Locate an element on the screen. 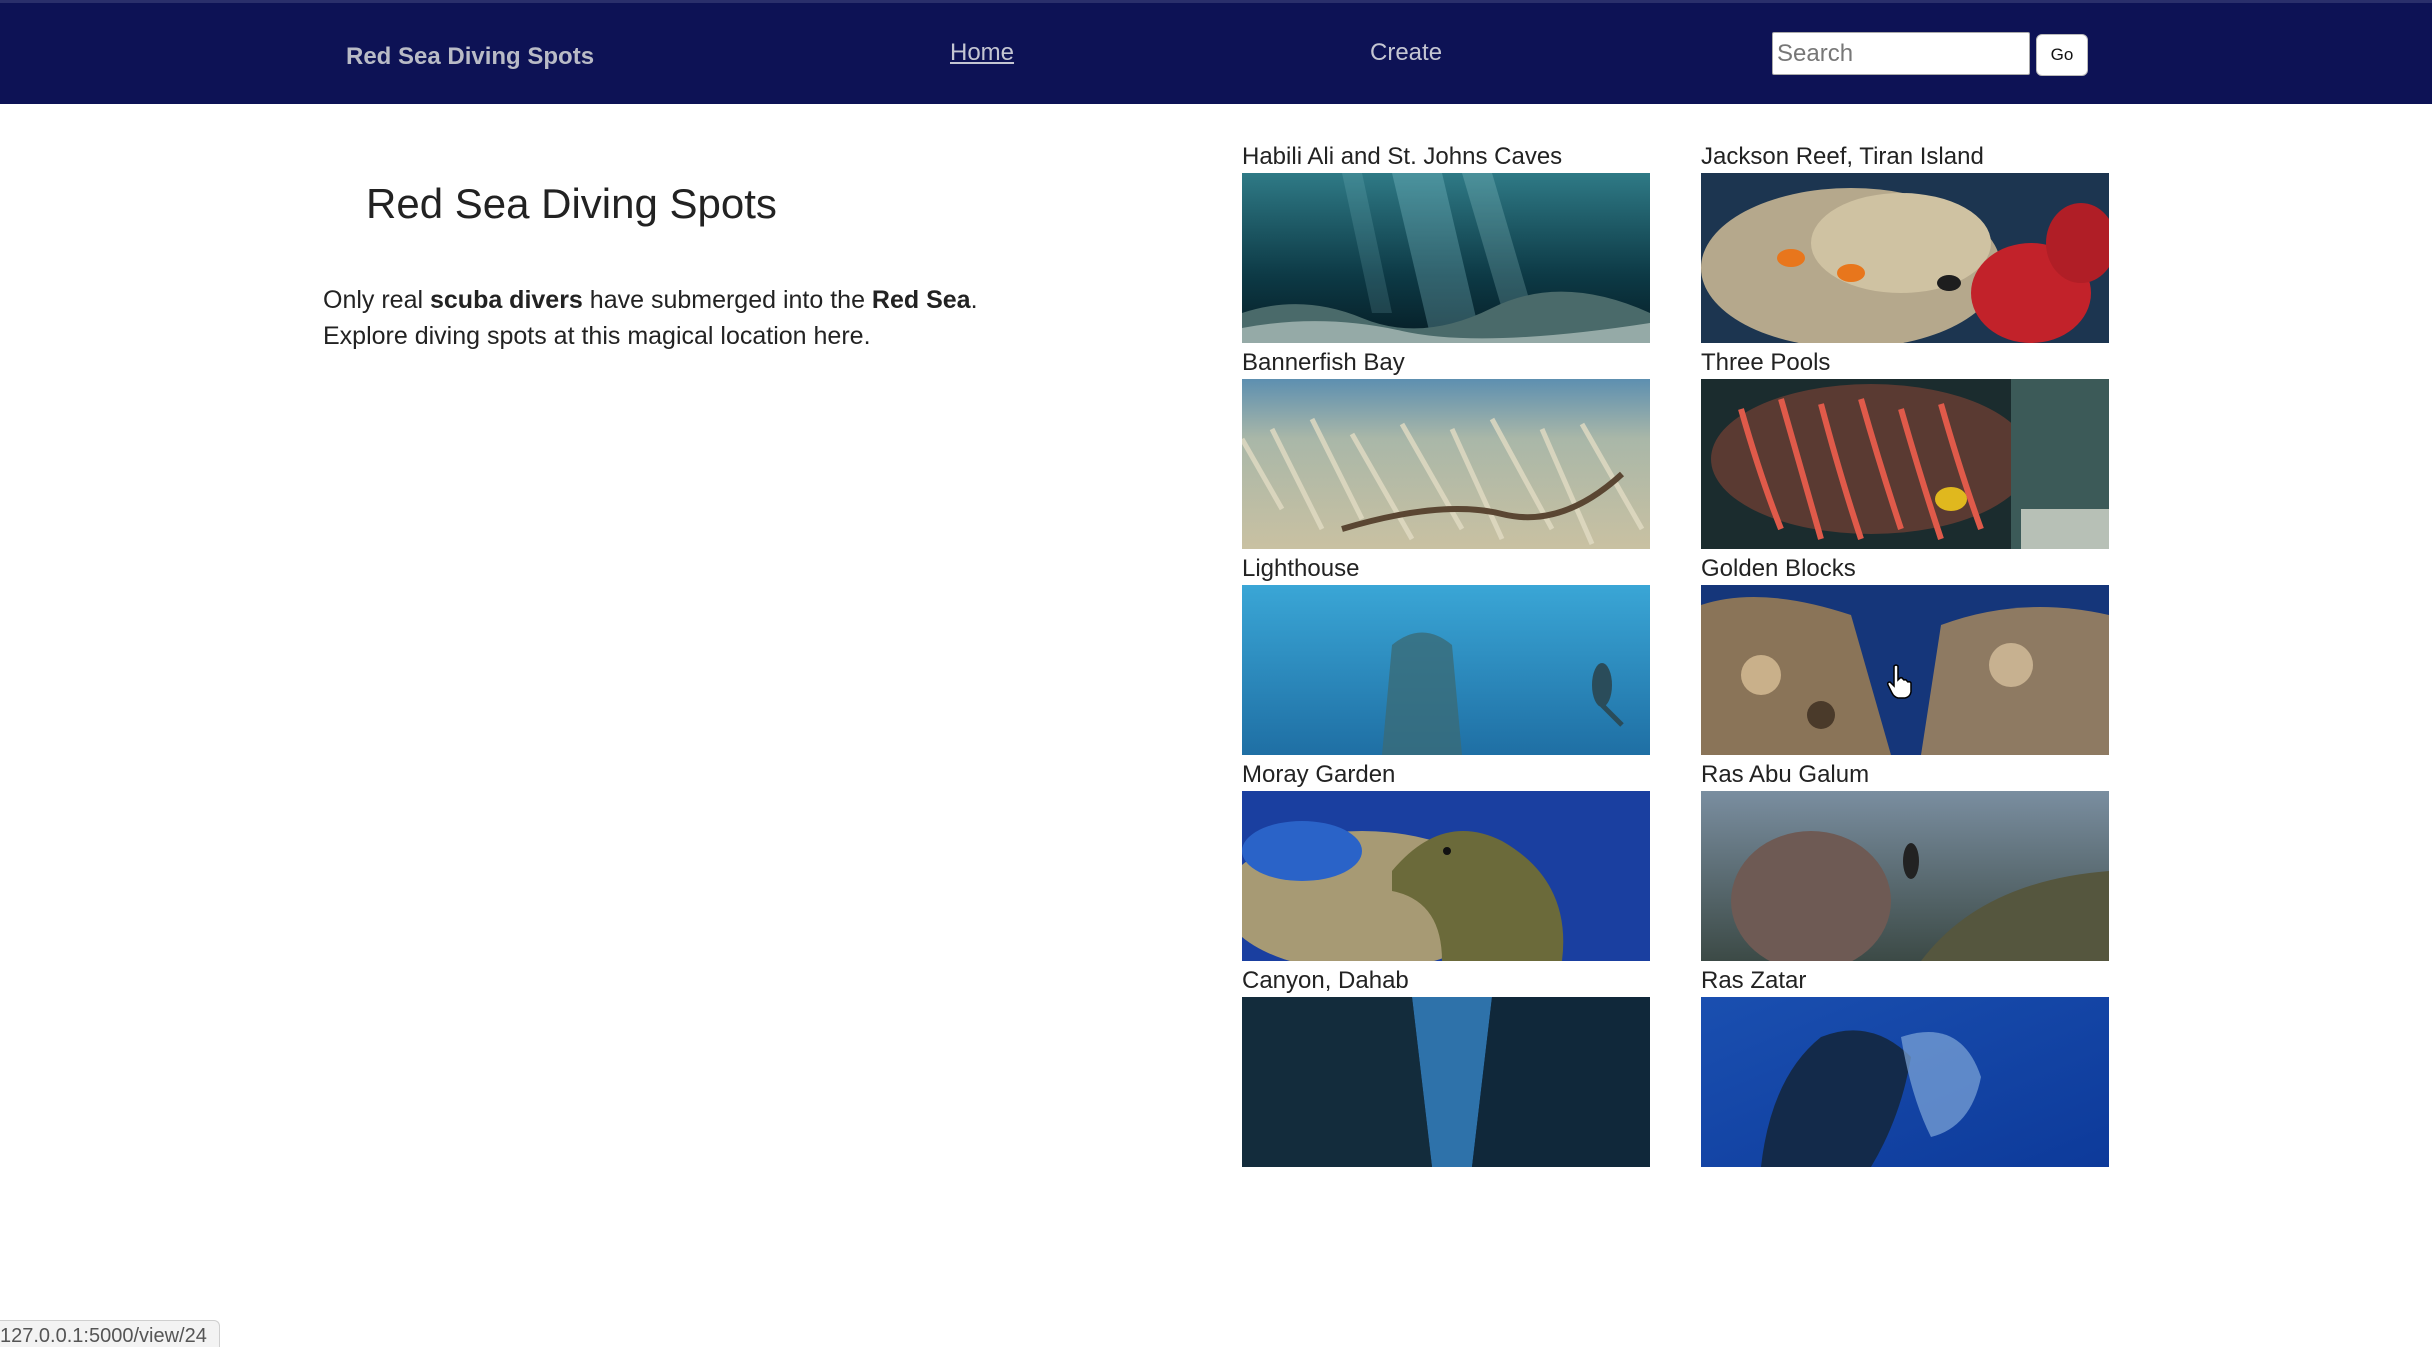 The image size is (2432, 1351). spot-image-lighthouse is located at coordinates (1446, 670).